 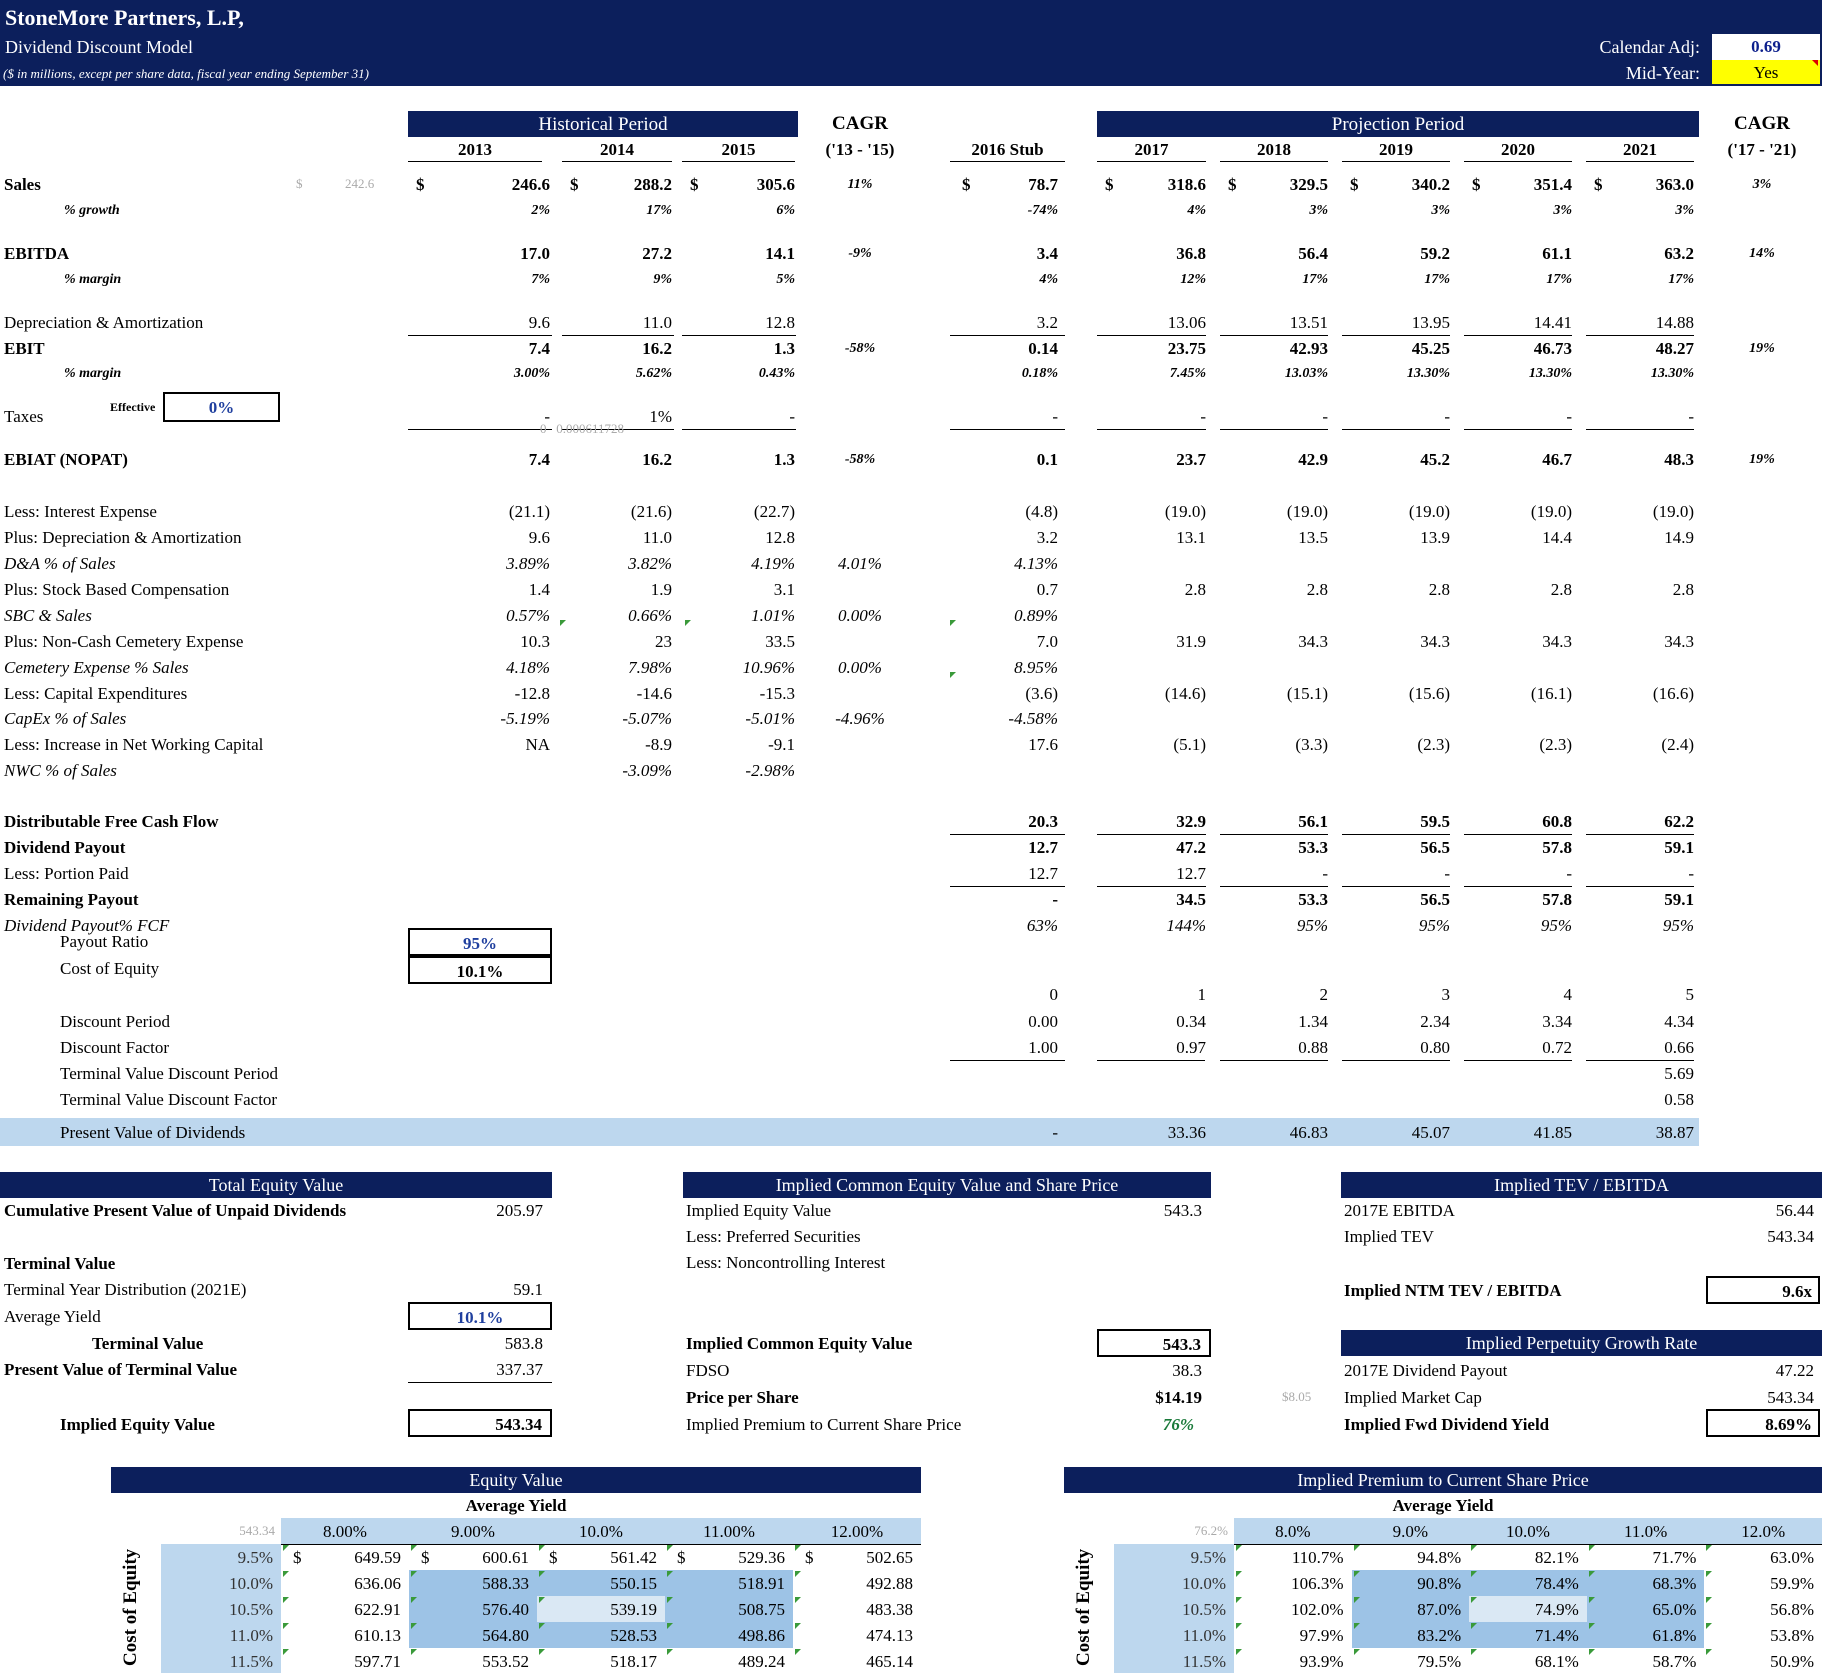 What do you see at coordinates (1641, 1557) in the screenshot?
I see `sens-cell: 71.7%` at bounding box center [1641, 1557].